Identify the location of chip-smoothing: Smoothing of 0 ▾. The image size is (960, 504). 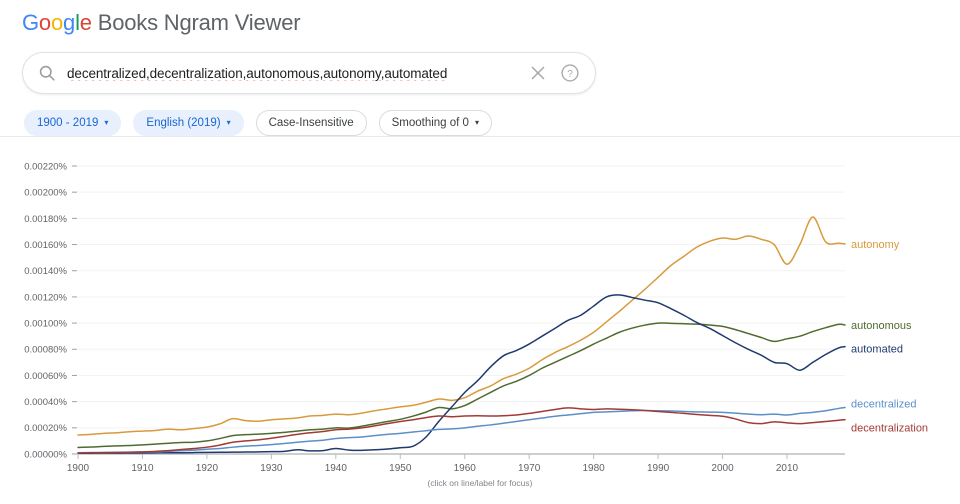
(435, 123).